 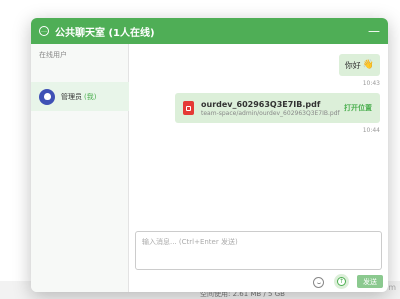 I want to click on upload-icon: ↑, so click(x=341, y=281).